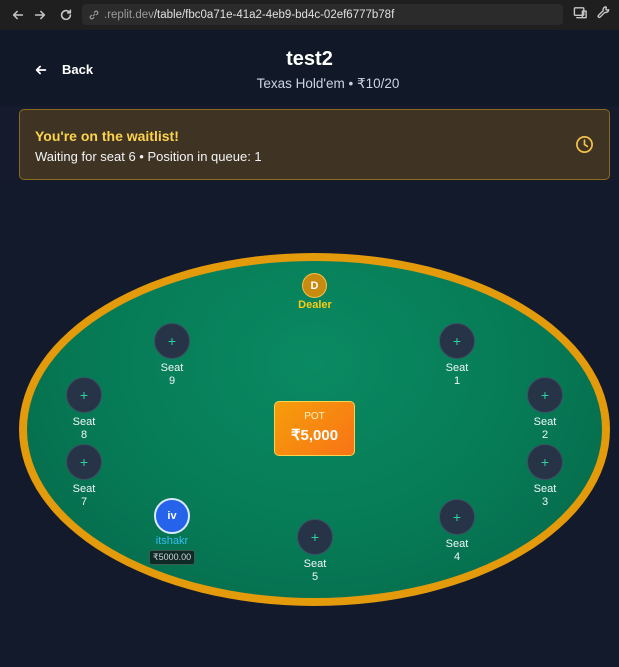 Image resolution: width=619 pixels, height=667 pixels. I want to click on pot-label: POT, so click(314, 416).